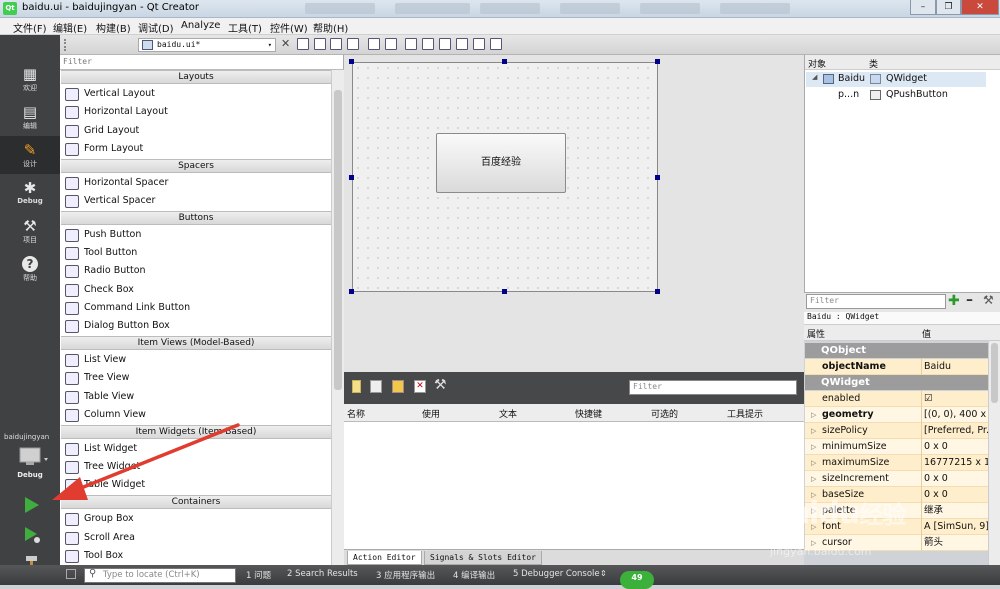 The width and height of the screenshot is (1000, 589). I want to click on widget-category-header: Containers, so click(196, 502).